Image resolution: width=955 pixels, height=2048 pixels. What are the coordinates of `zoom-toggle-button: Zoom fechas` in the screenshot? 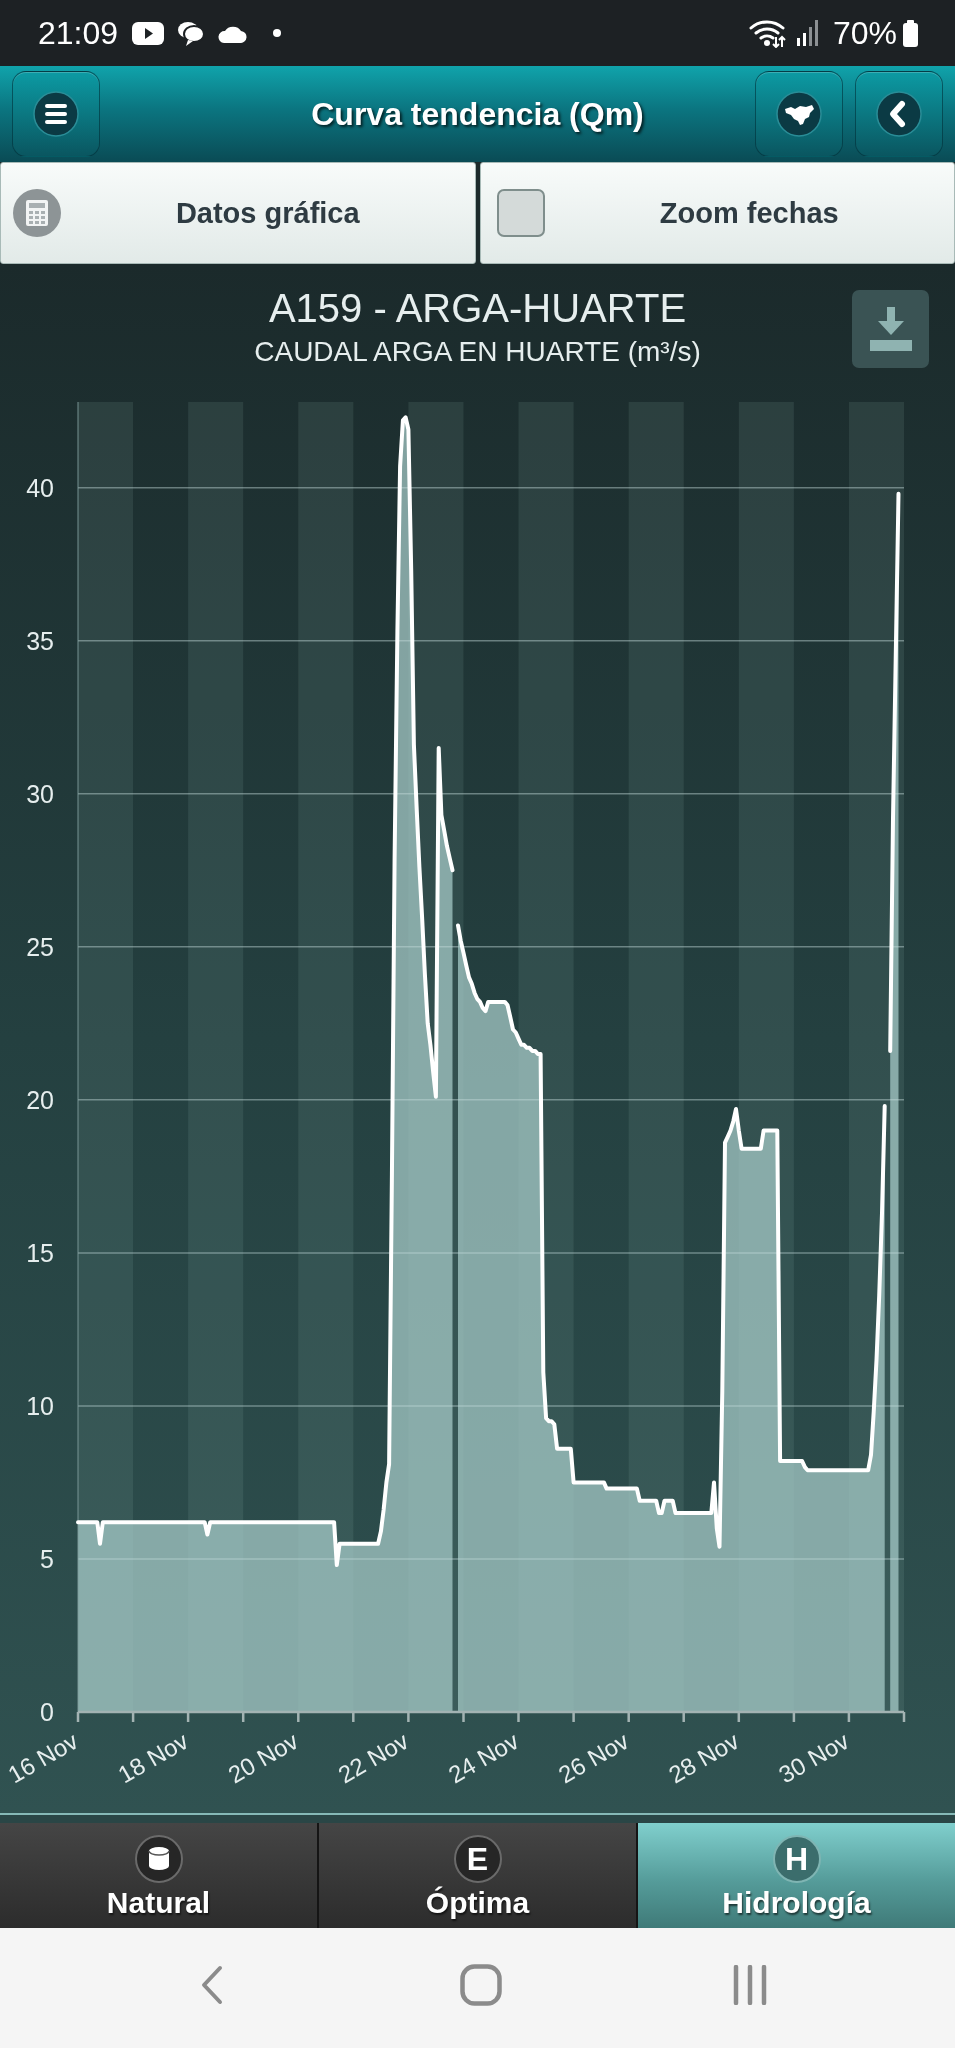 It's located at (717, 213).